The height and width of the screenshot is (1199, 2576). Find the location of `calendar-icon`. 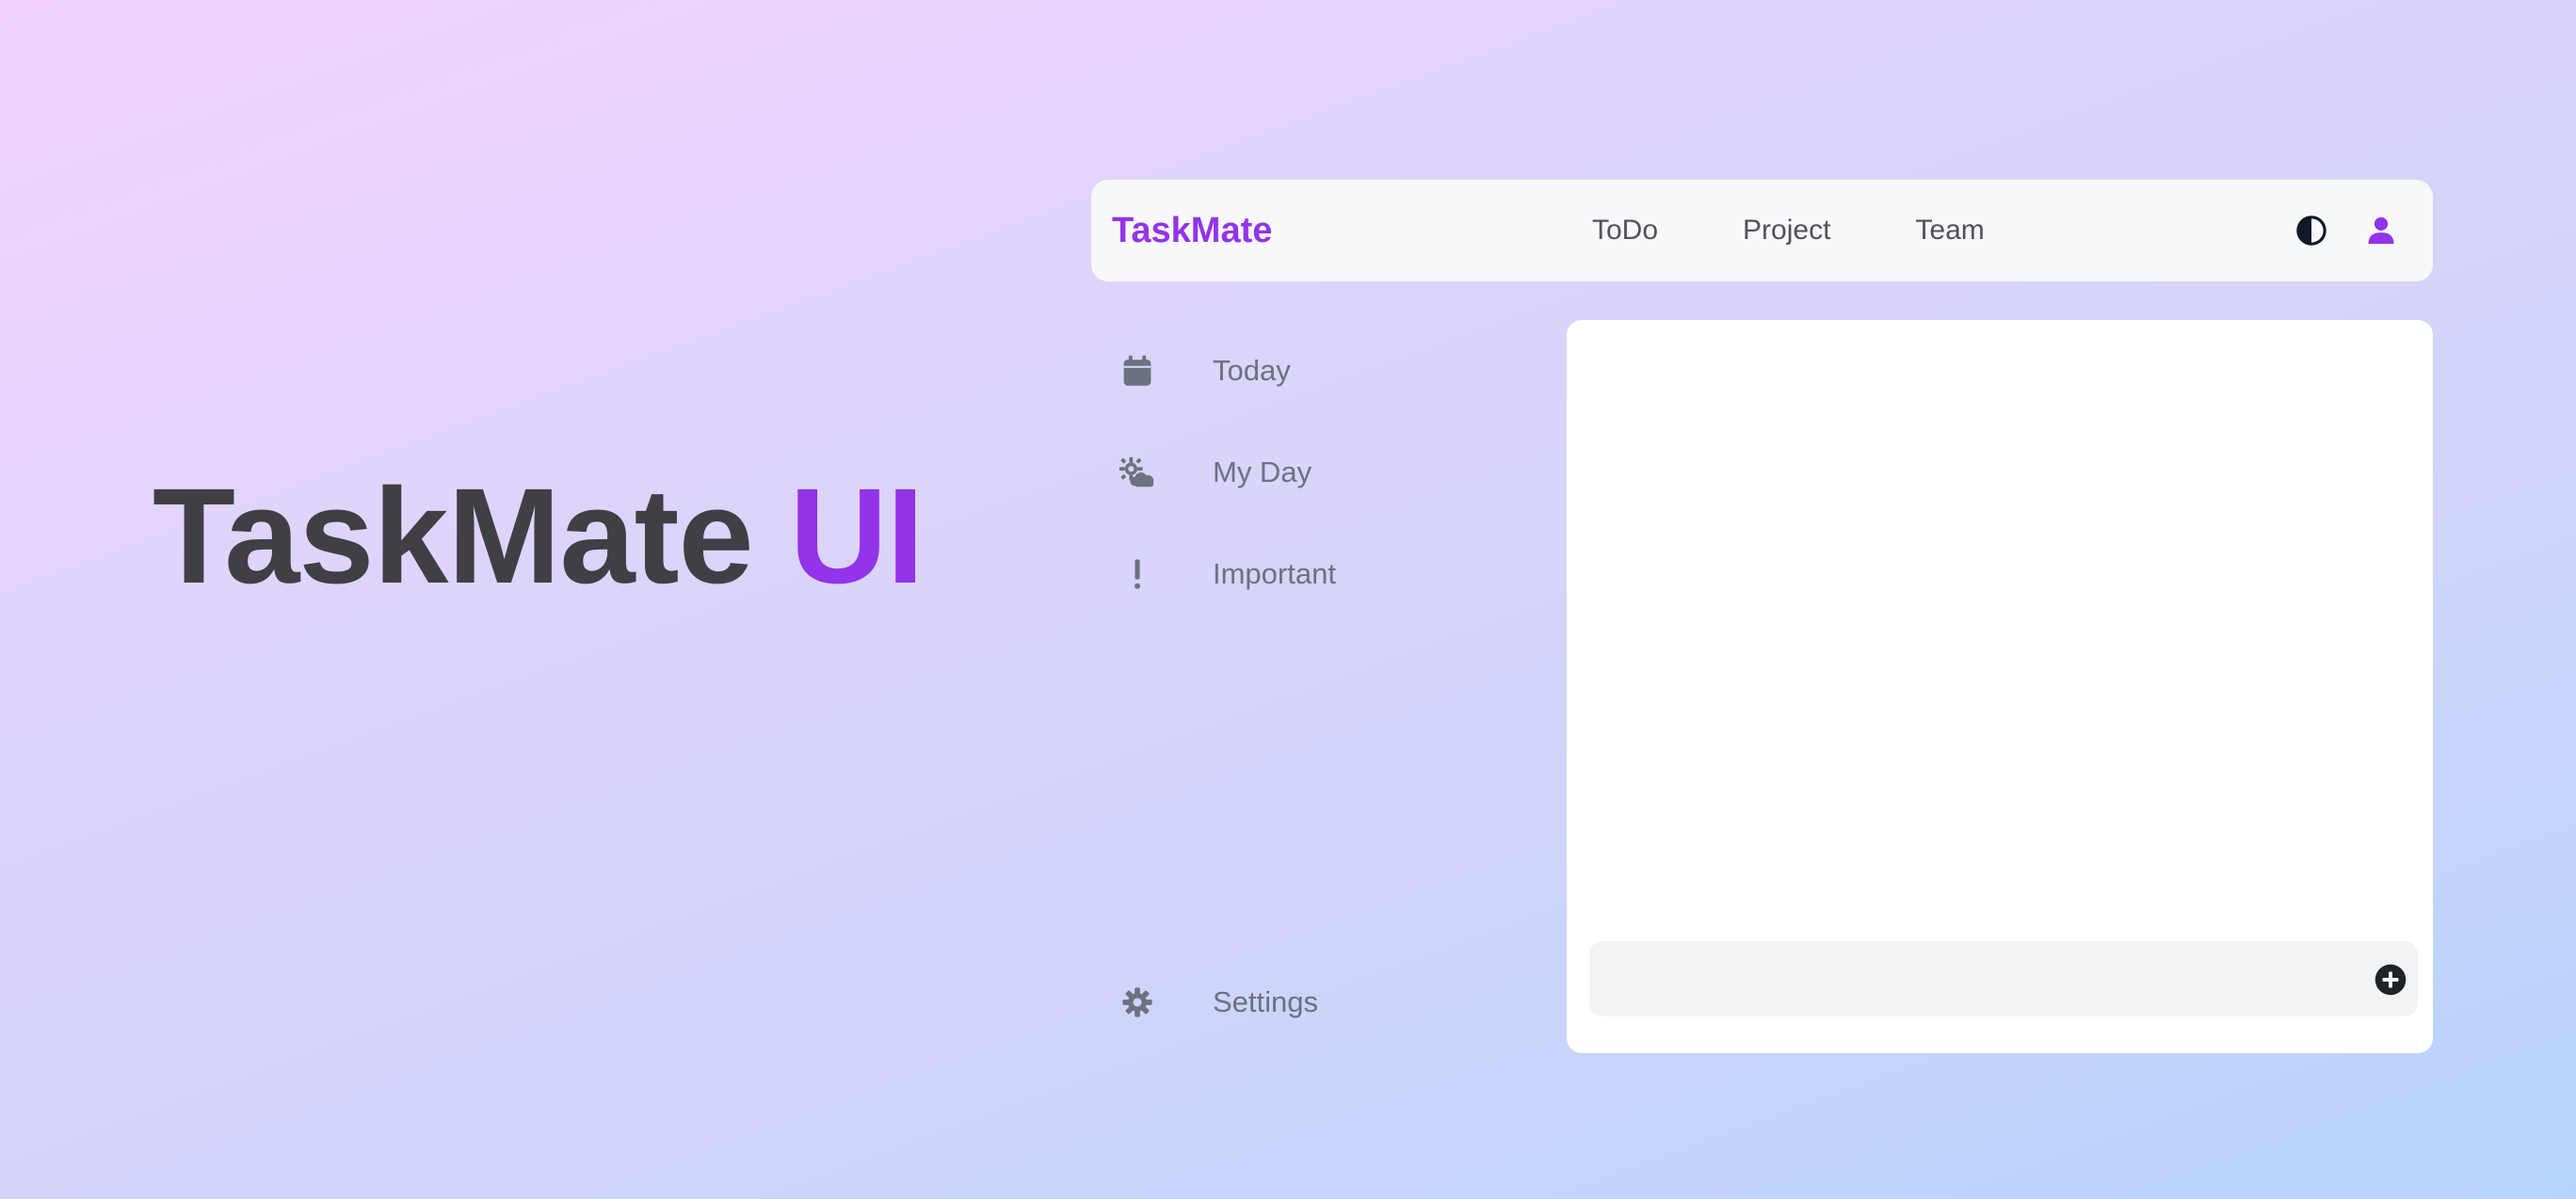

calendar-icon is located at coordinates (1137, 371).